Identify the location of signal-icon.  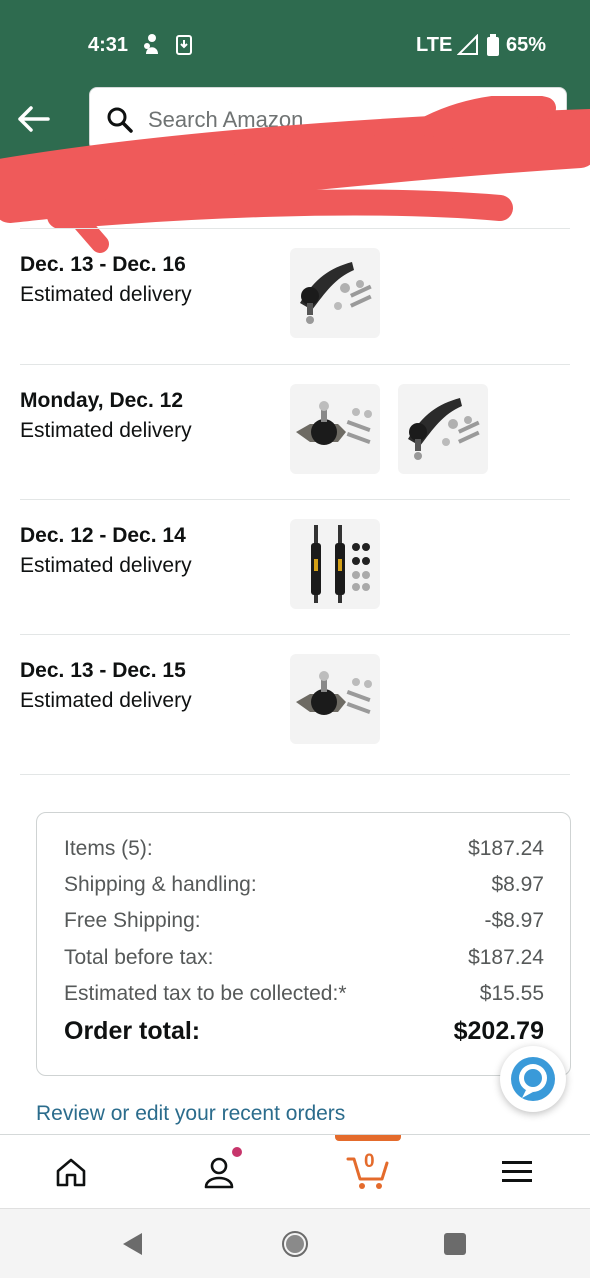
(467, 44).